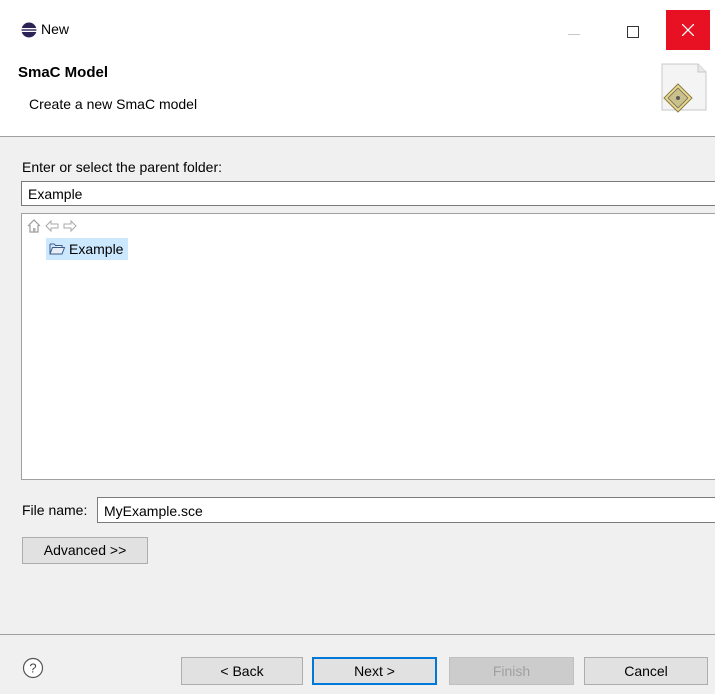  I want to click on page-description: Create a new SmaC model, so click(113, 104).